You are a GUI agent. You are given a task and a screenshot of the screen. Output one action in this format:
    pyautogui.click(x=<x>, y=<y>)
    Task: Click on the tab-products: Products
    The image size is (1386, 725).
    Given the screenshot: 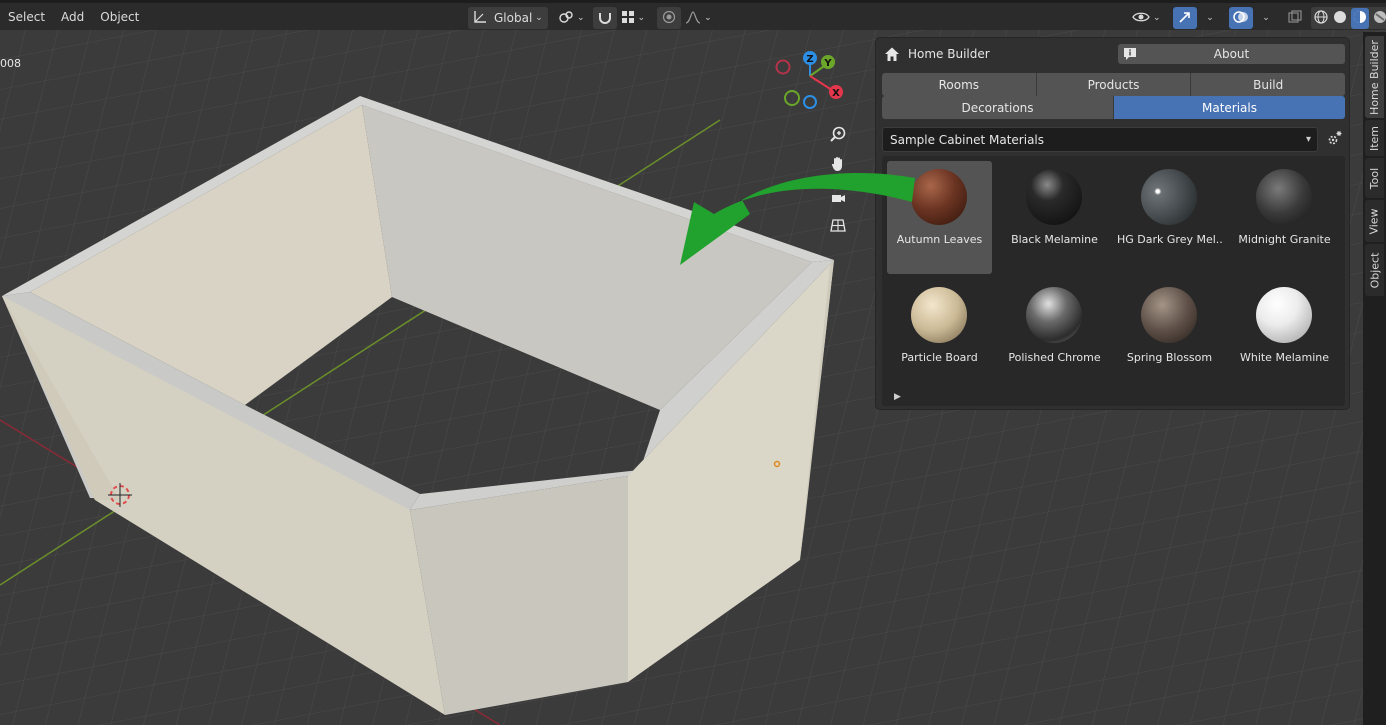 What is the action you would take?
    pyautogui.click(x=1114, y=84)
    